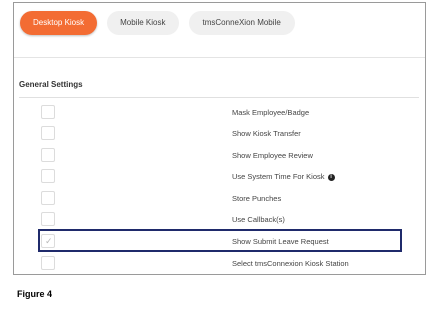 The image size is (438, 325). Describe the element at coordinates (219, 220) in the screenshot. I see `setting-row-use-callbacks: Use Callback(s)` at that location.